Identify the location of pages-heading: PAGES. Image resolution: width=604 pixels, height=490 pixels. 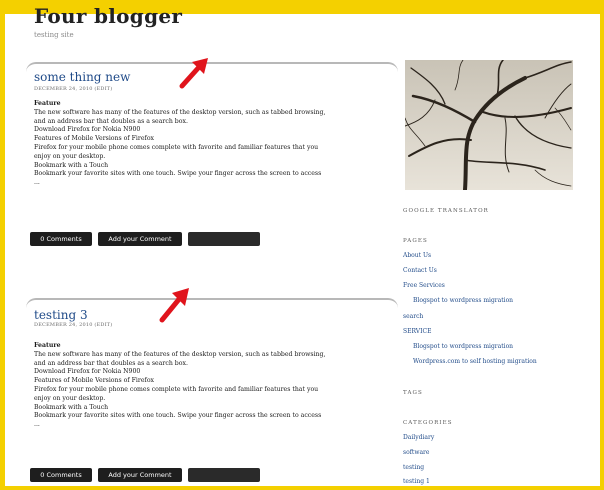
(415, 241).